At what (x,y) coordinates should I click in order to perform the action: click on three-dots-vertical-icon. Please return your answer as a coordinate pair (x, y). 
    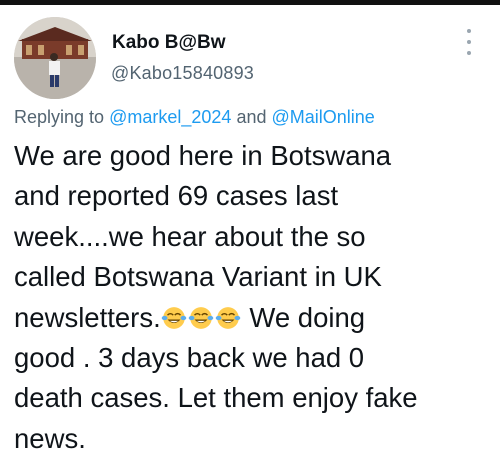
    Looking at the image, I should click on (469, 42).